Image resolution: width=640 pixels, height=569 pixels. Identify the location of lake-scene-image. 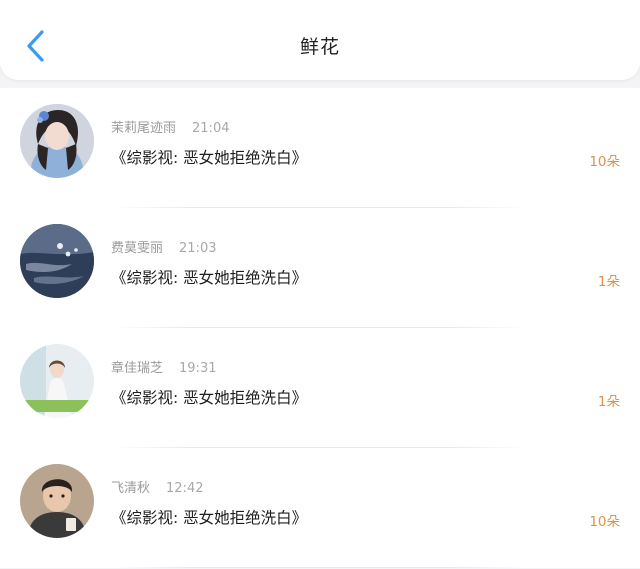
(57, 261).